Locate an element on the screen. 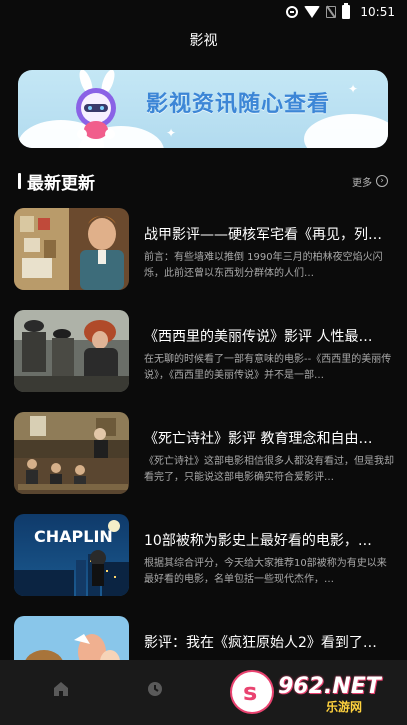 This screenshot has height=725, width=407. site-watermark: s 962.NET 乐游网 is located at coordinates (317, 693).